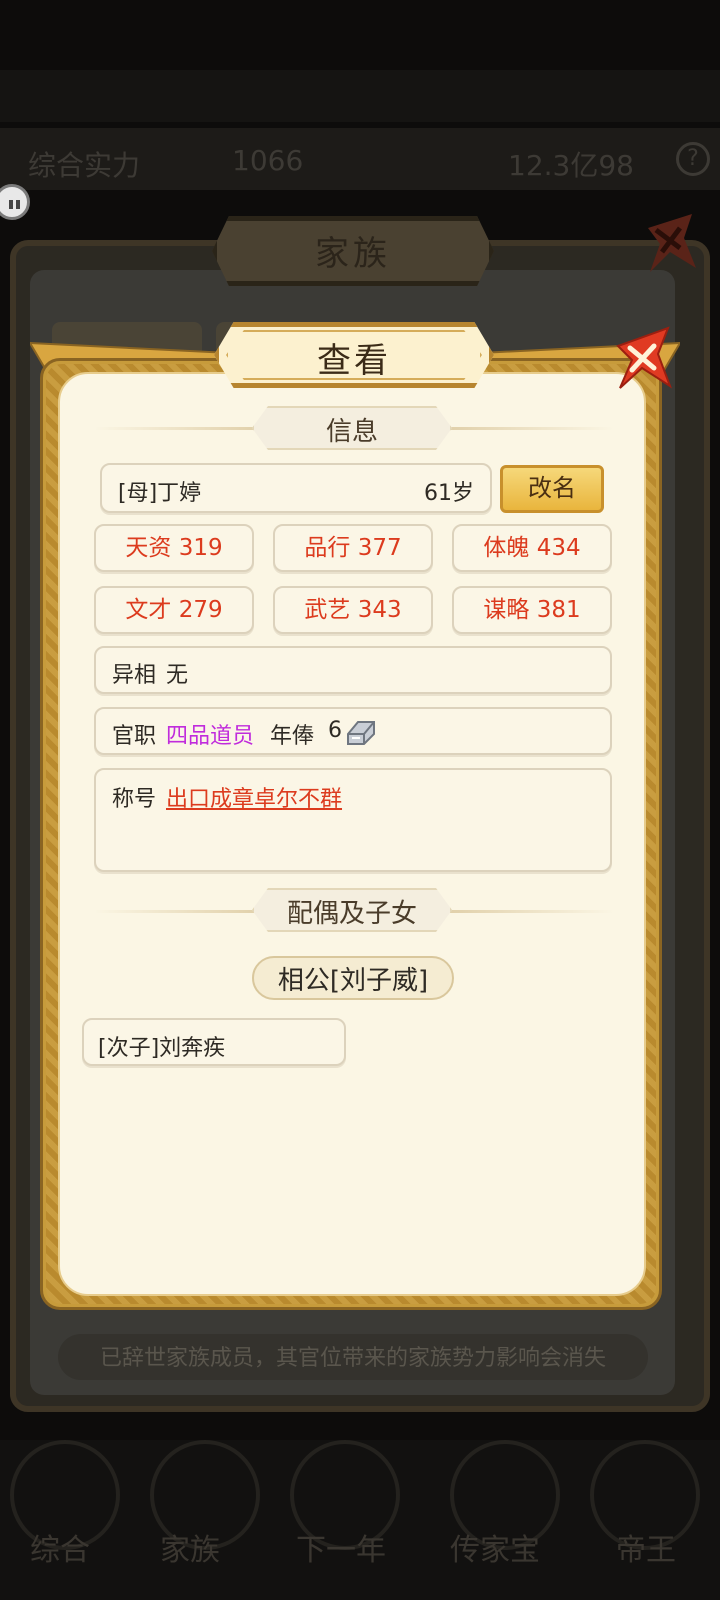 The height and width of the screenshot is (1600, 720). What do you see at coordinates (327, 610) in the screenshot?
I see `stat-label: 武艺` at bounding box center [327, 610].